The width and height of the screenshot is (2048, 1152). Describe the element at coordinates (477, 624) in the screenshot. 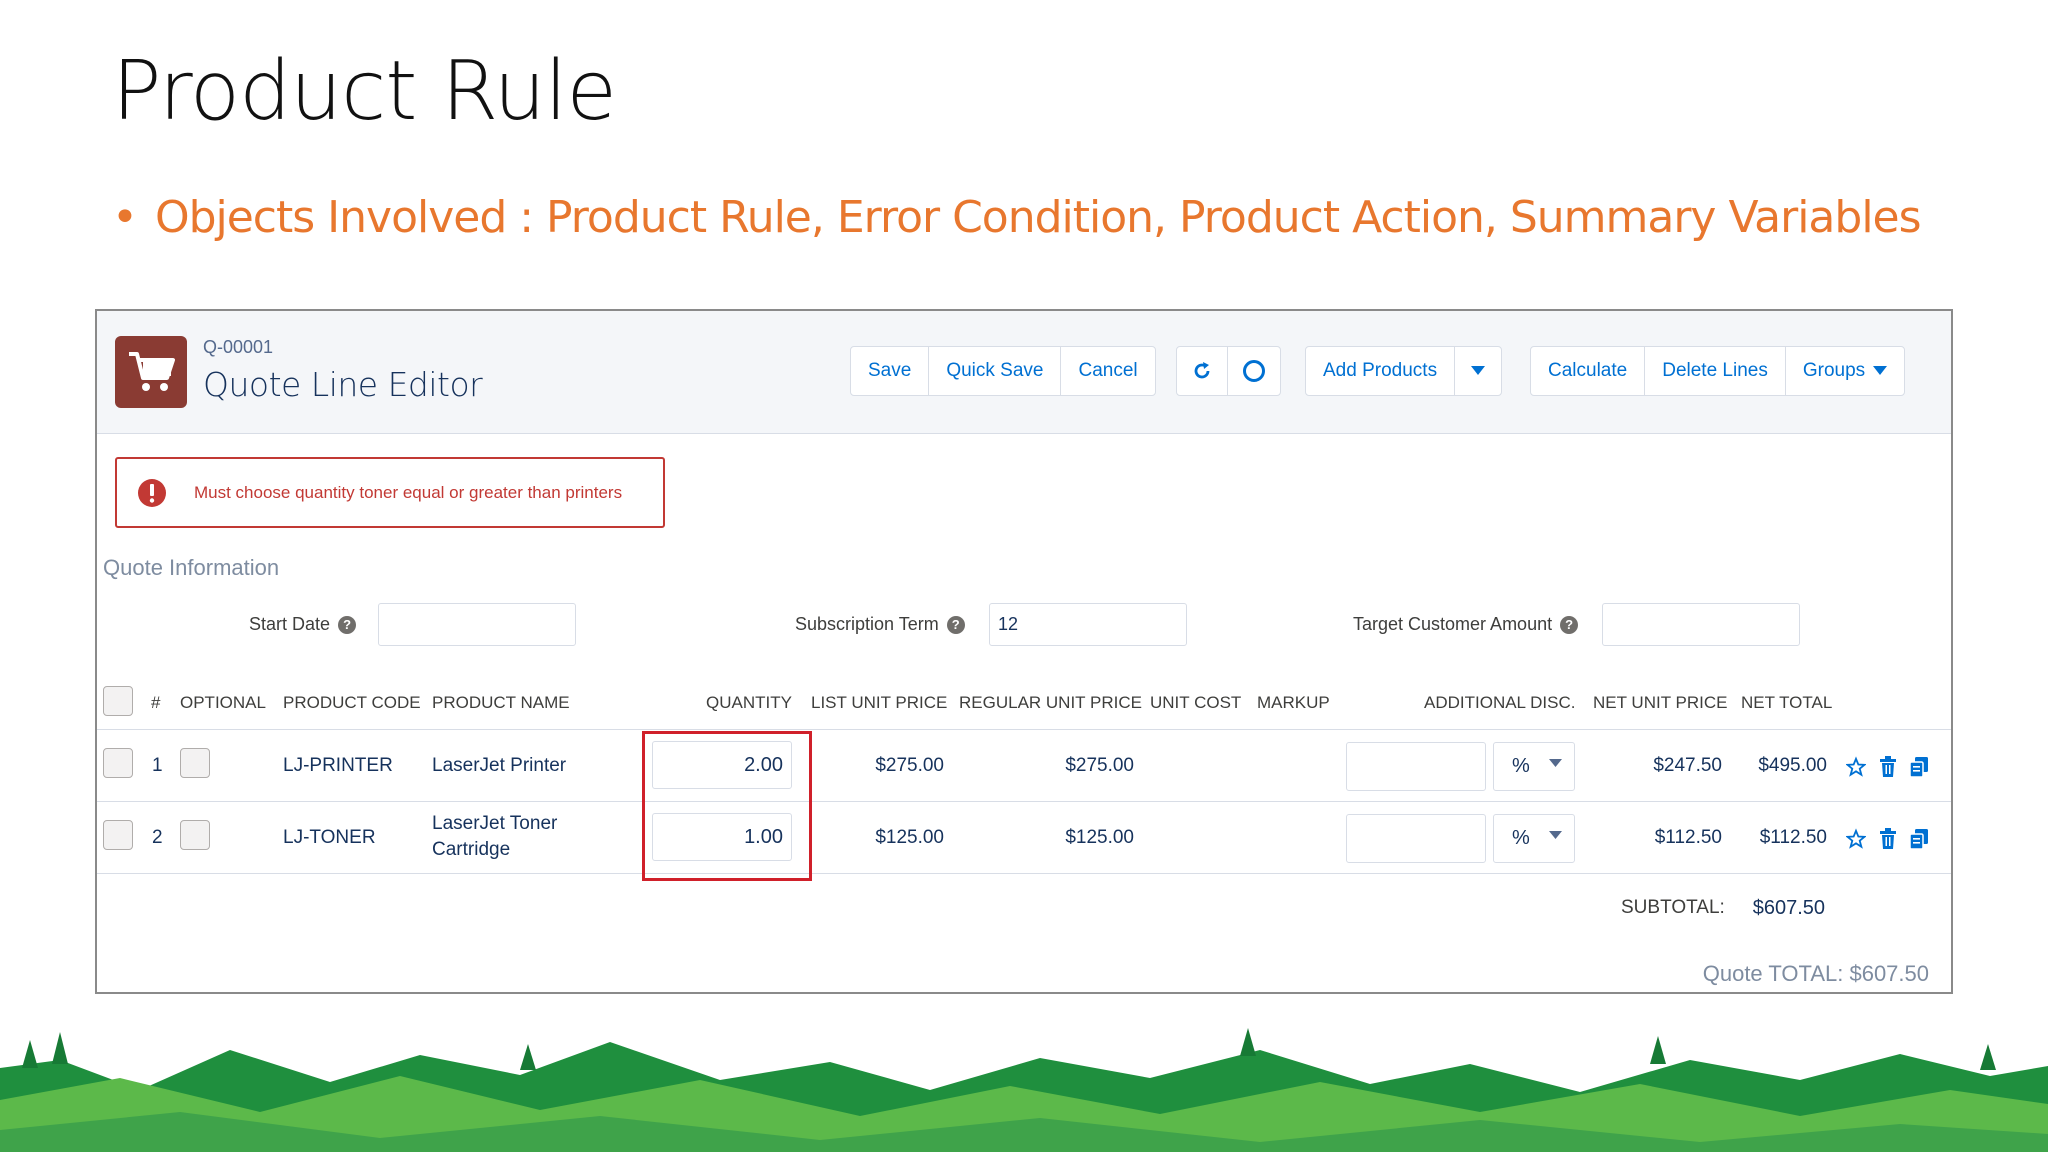

I see `start-date-input` at that location.